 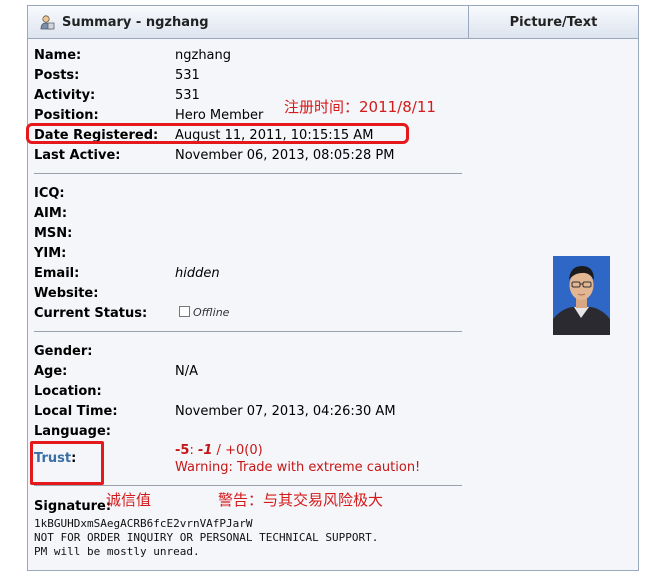 What do you see at coordinates (63, 351) in the screenshot?
I see `gender-label: Gender:` at bounding box center [63, 351].